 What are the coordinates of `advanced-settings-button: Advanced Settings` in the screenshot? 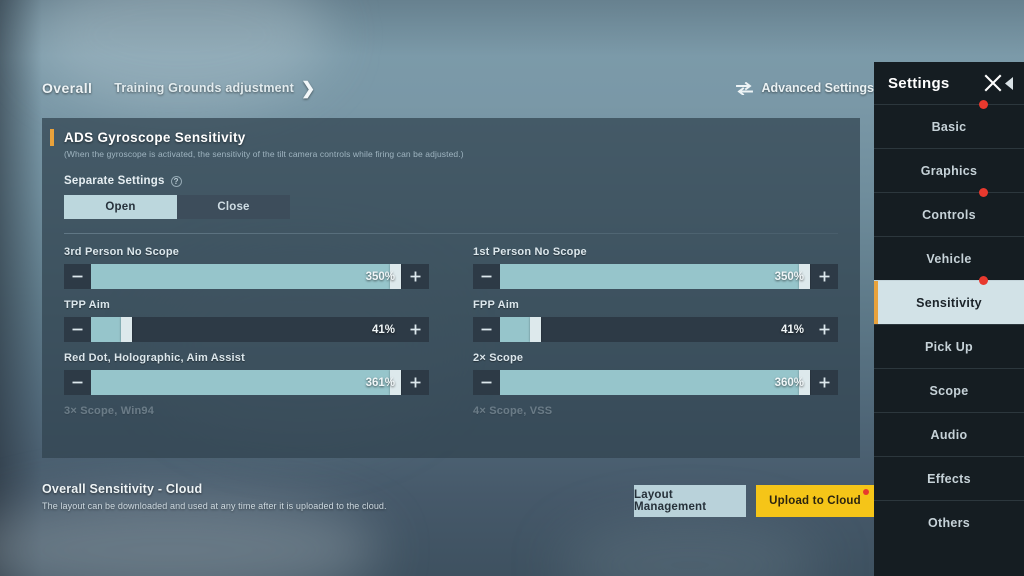 It's located at (805, 88).